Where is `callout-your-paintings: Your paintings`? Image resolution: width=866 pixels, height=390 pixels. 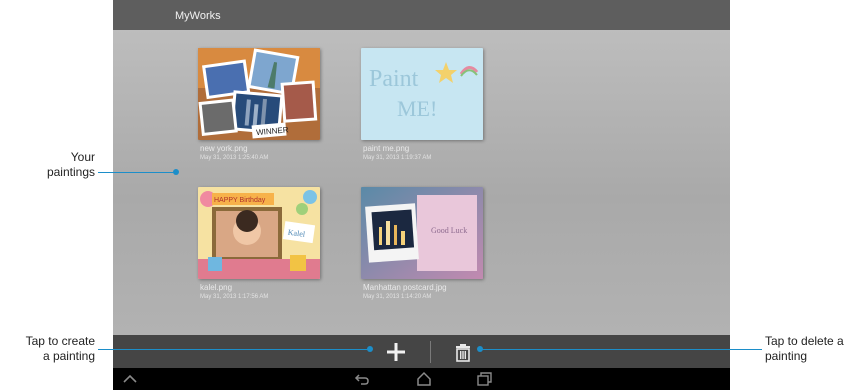
callout-your-paintings: Your paintings is located at coordinates (70, 164).